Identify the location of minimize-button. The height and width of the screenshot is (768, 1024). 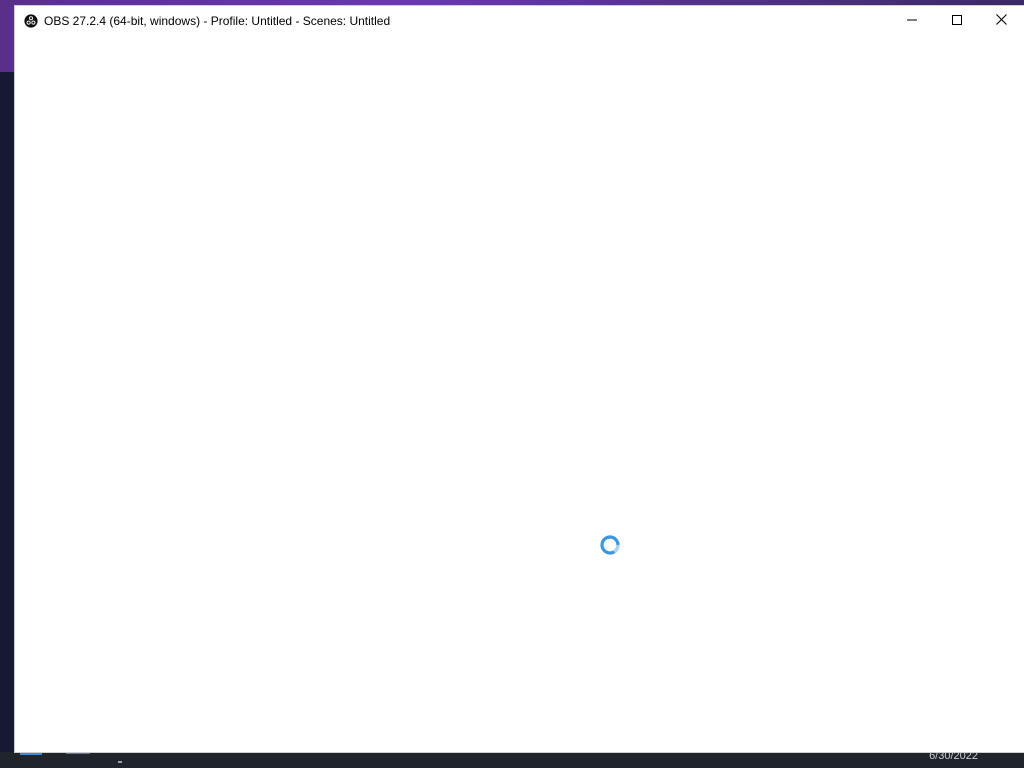
(911, 21).